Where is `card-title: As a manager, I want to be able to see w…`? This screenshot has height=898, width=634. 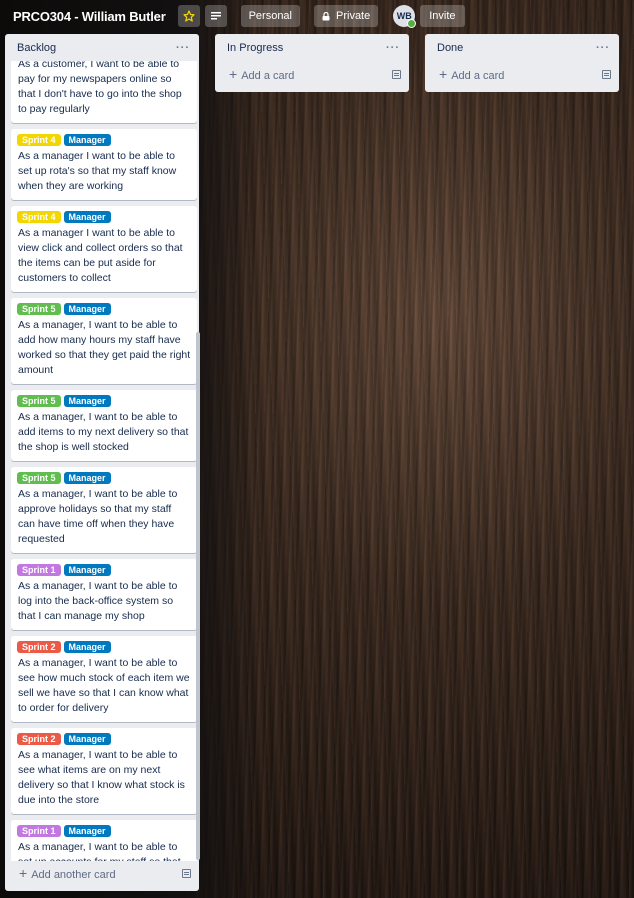 card-title: As a manager, I want to be able to see w… is located at coordinates (101, 777).